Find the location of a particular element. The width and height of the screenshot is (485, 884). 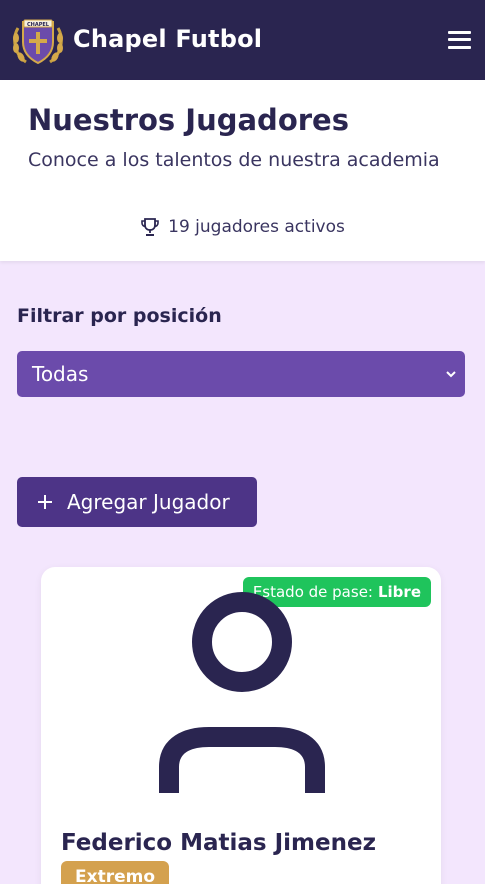

logo-text: CHAPEL is located at coordinates (38, 25).